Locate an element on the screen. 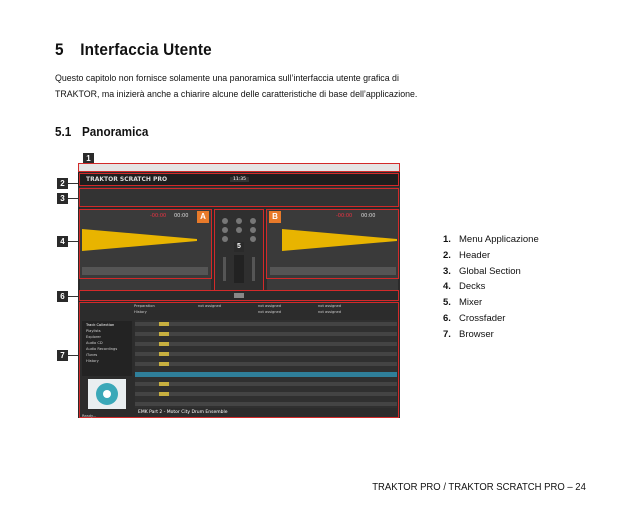 The width and height of the screenshot is (638, 511). callout-2: 2 is located at coordinates (62, 183).